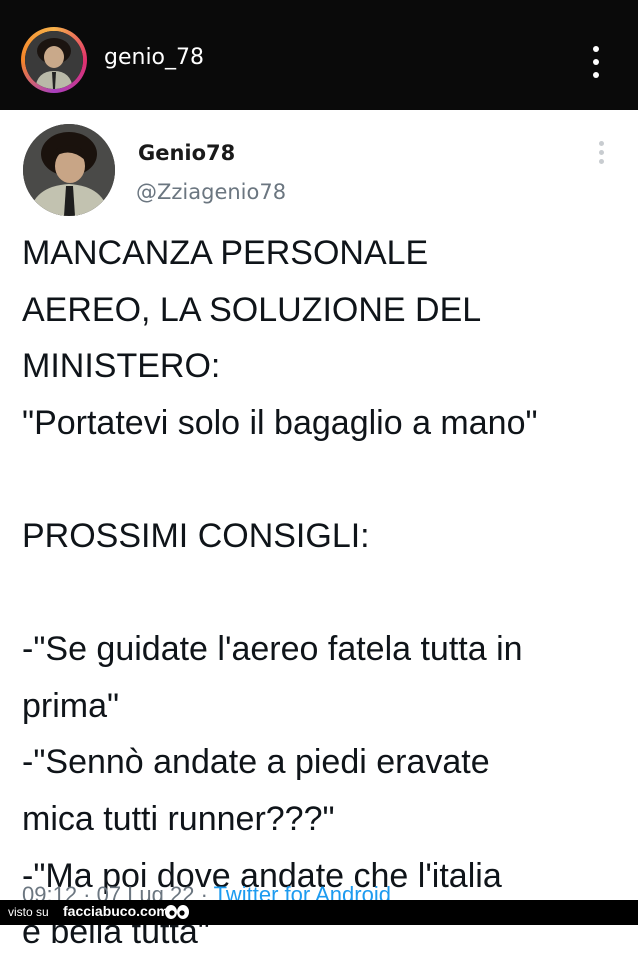  I want to click on header-username: genio_78, so click(154, 57).